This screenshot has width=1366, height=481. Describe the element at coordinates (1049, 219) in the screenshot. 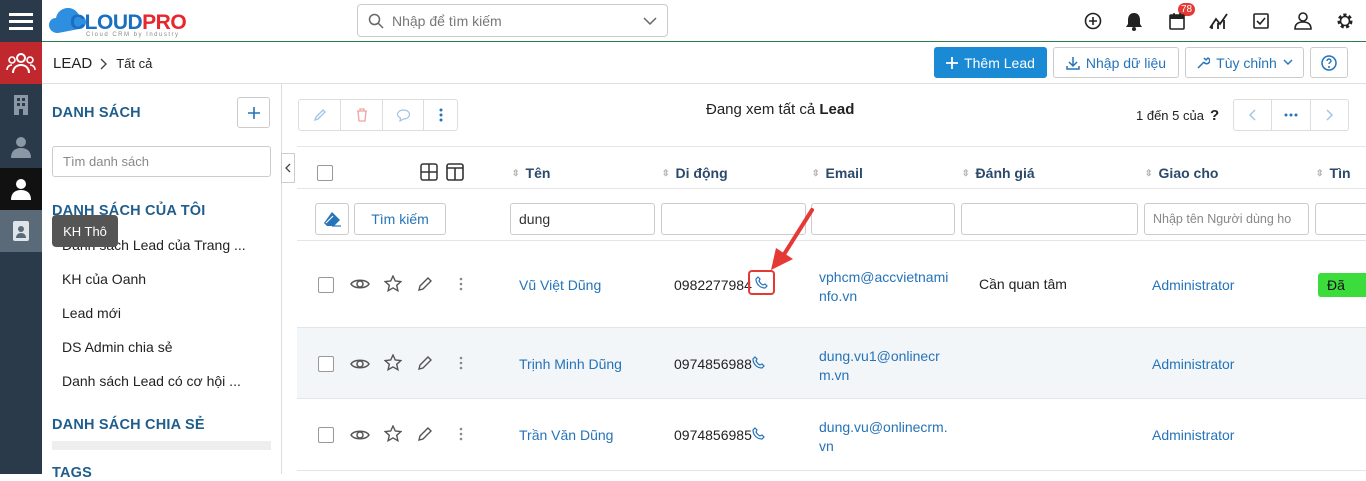

I see `filter-rating-input` at that location.